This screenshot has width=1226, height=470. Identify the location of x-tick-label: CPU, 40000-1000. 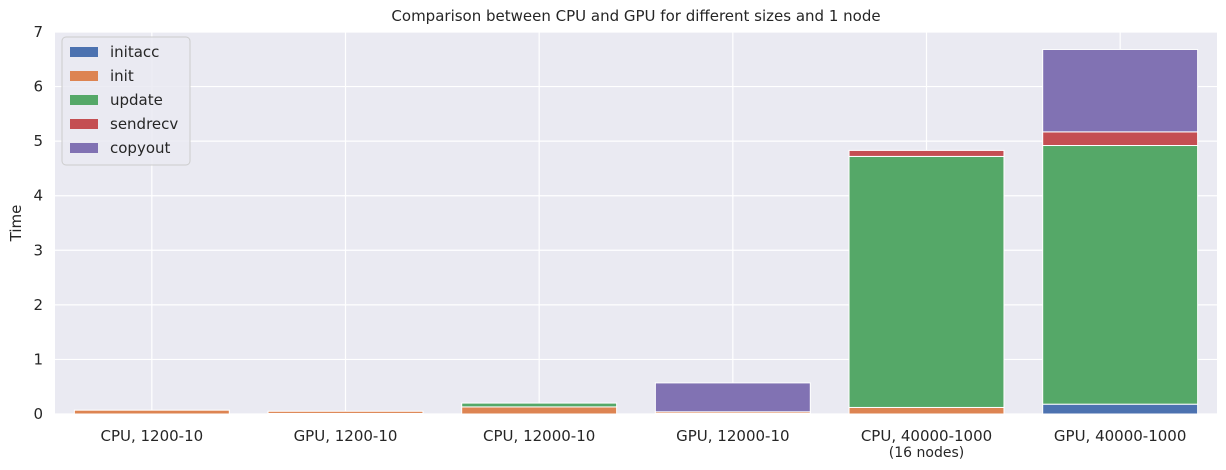
(926, 436).